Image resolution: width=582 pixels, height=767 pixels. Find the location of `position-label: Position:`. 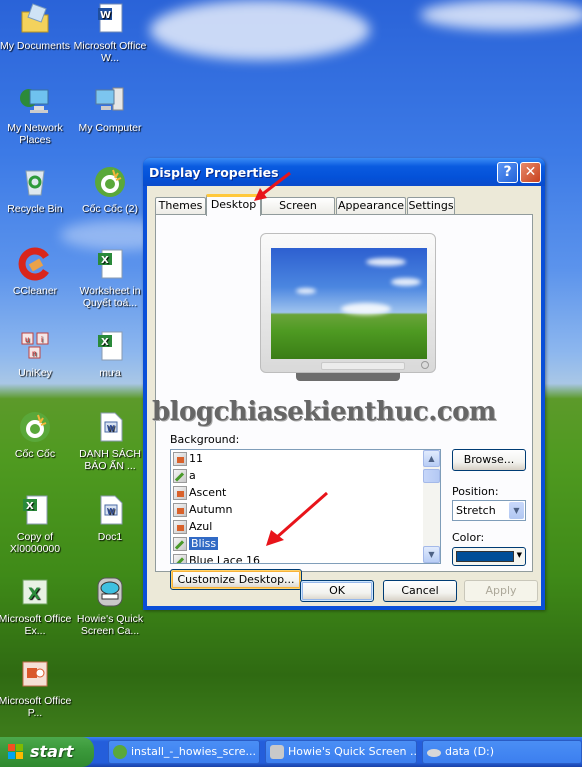

position-label: Position: is located at coordinates (475, 491).